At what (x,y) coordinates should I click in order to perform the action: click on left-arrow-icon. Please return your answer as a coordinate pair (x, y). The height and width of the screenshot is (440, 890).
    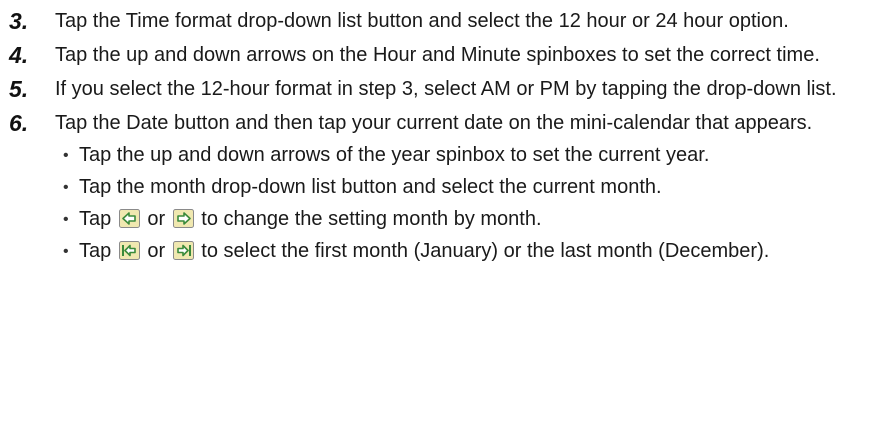
    Looking at the image, I should click on (129, 218).